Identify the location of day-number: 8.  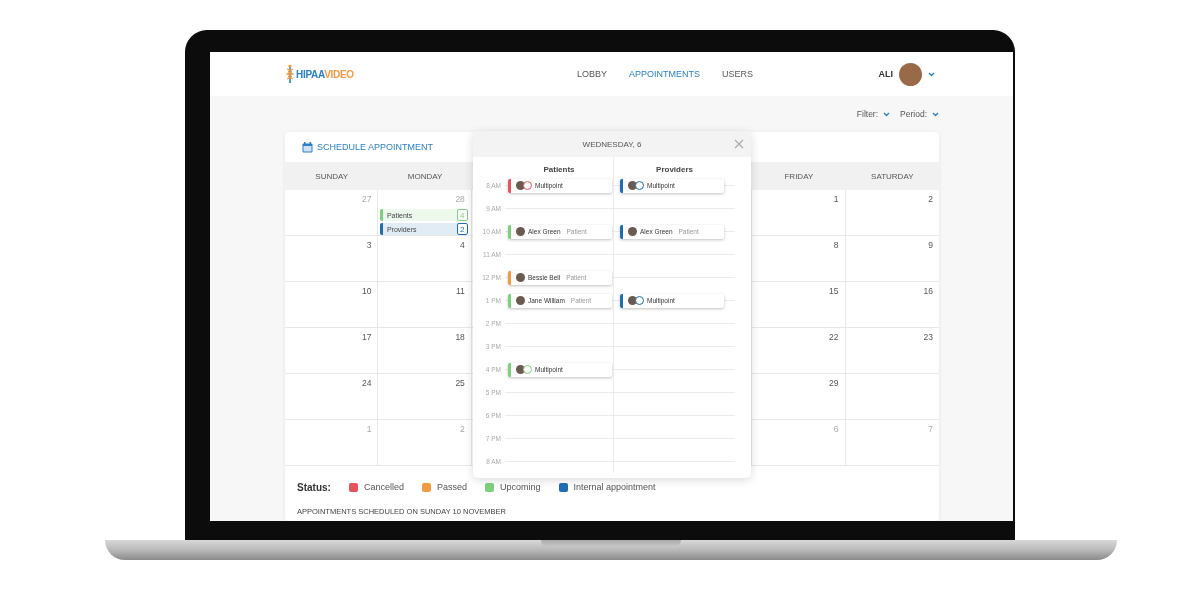
(836, 245).